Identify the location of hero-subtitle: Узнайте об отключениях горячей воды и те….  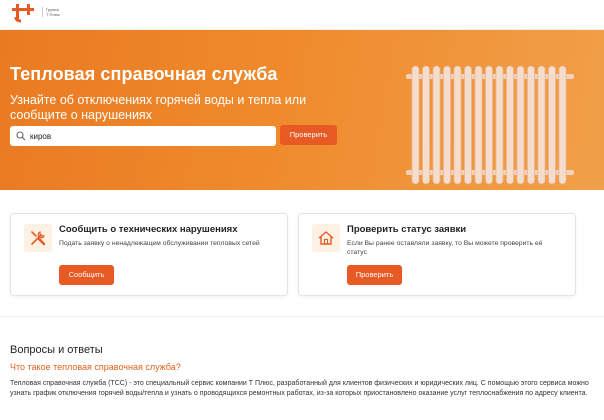
(158, 107).